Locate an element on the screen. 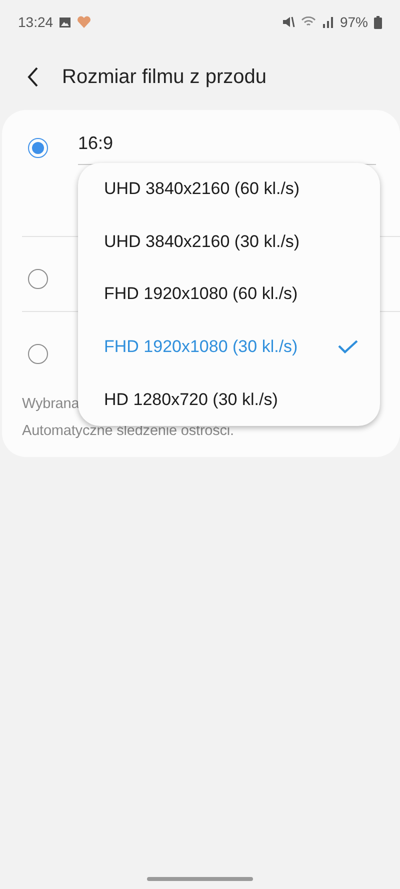  menu-item: FHD 1920x1080 (60 kl./s) is located at coordinates (229, 294).